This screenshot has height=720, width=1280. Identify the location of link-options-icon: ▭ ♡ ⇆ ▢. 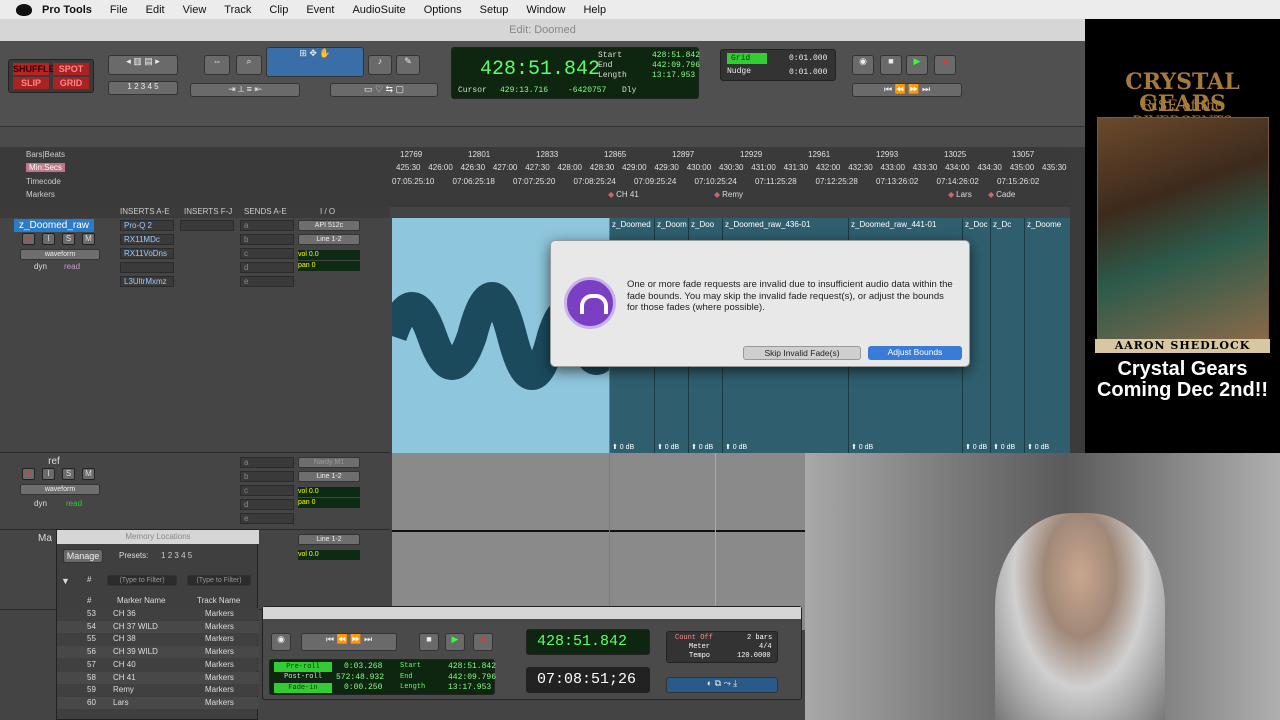
(384, 90).